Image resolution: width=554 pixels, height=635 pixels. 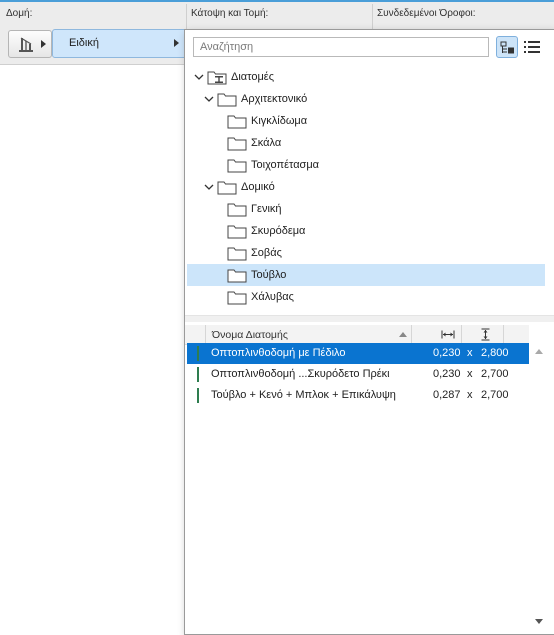 I want to click on profile-row: Οπτοπλινθοδομή με Πέδιλο 0,230 x 2,800, so click(x=358, y=353).